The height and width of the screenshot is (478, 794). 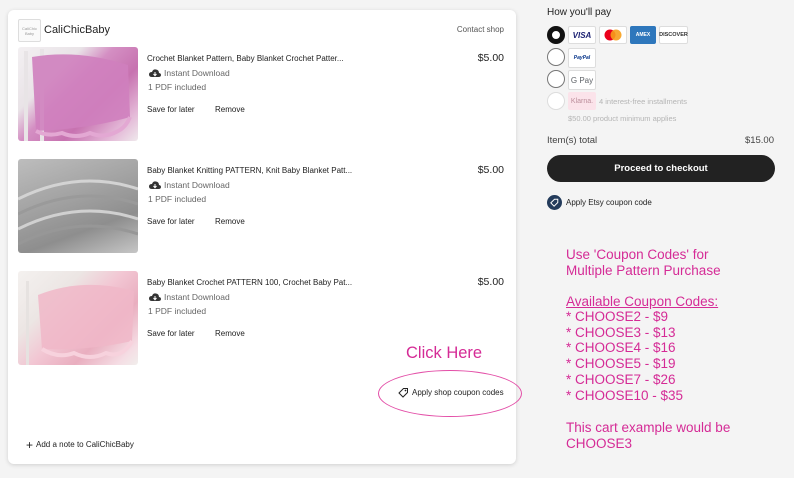 I want to click on items-total-value: $15.00, so click(x=759, y=140).